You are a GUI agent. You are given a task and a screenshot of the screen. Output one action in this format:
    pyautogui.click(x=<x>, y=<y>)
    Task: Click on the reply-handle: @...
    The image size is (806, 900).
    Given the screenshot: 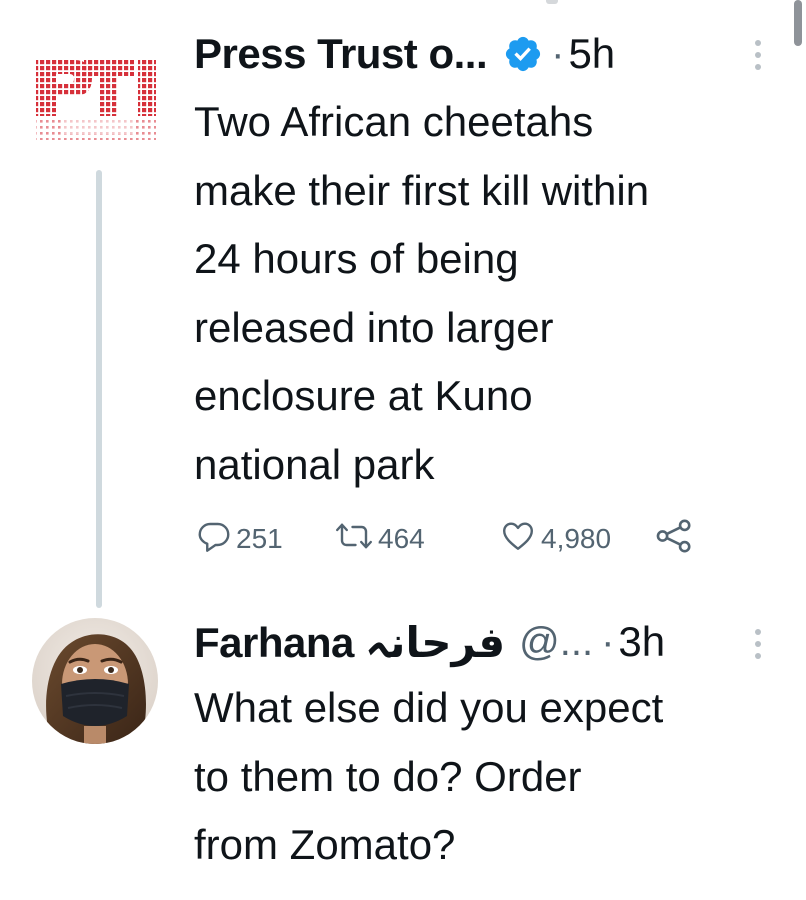 What is the action you would take?
    pyautogui.click(x=556, y=642)
    